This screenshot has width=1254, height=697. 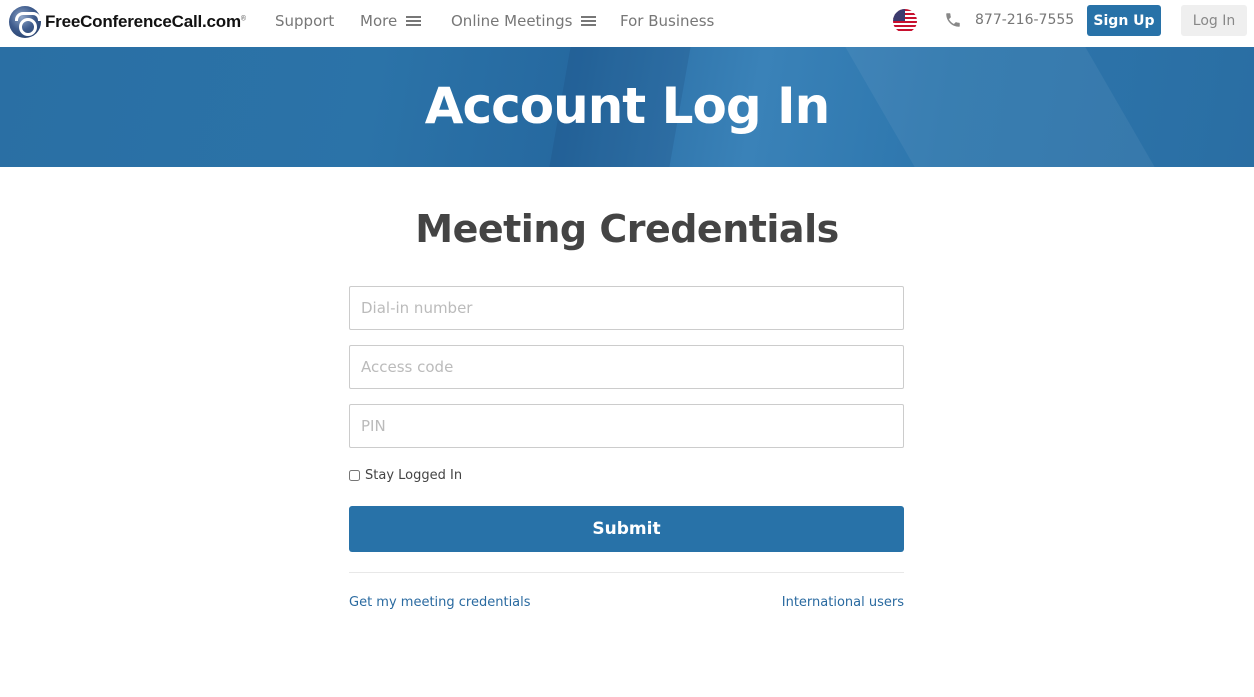 What do you see at coordinates (1024, 20) in the screenshot?
I see `phone-number: 877-216-7555` at bounding box center [1024, 20].